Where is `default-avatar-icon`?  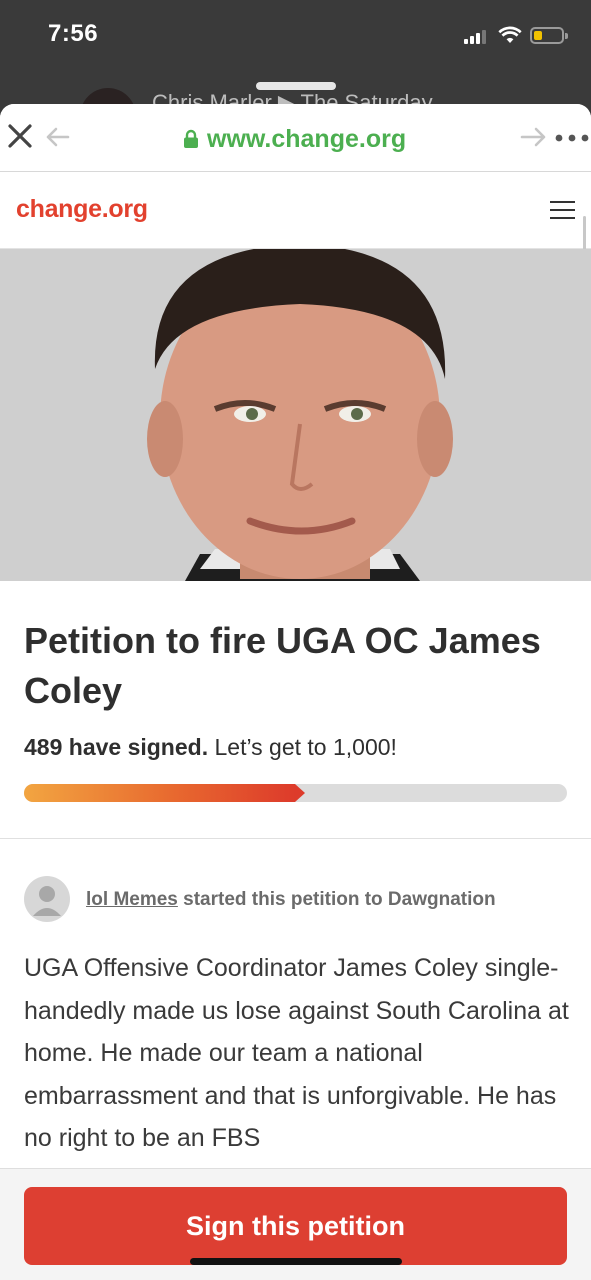
default-avatar-icon is located at coordinates (47, 899).